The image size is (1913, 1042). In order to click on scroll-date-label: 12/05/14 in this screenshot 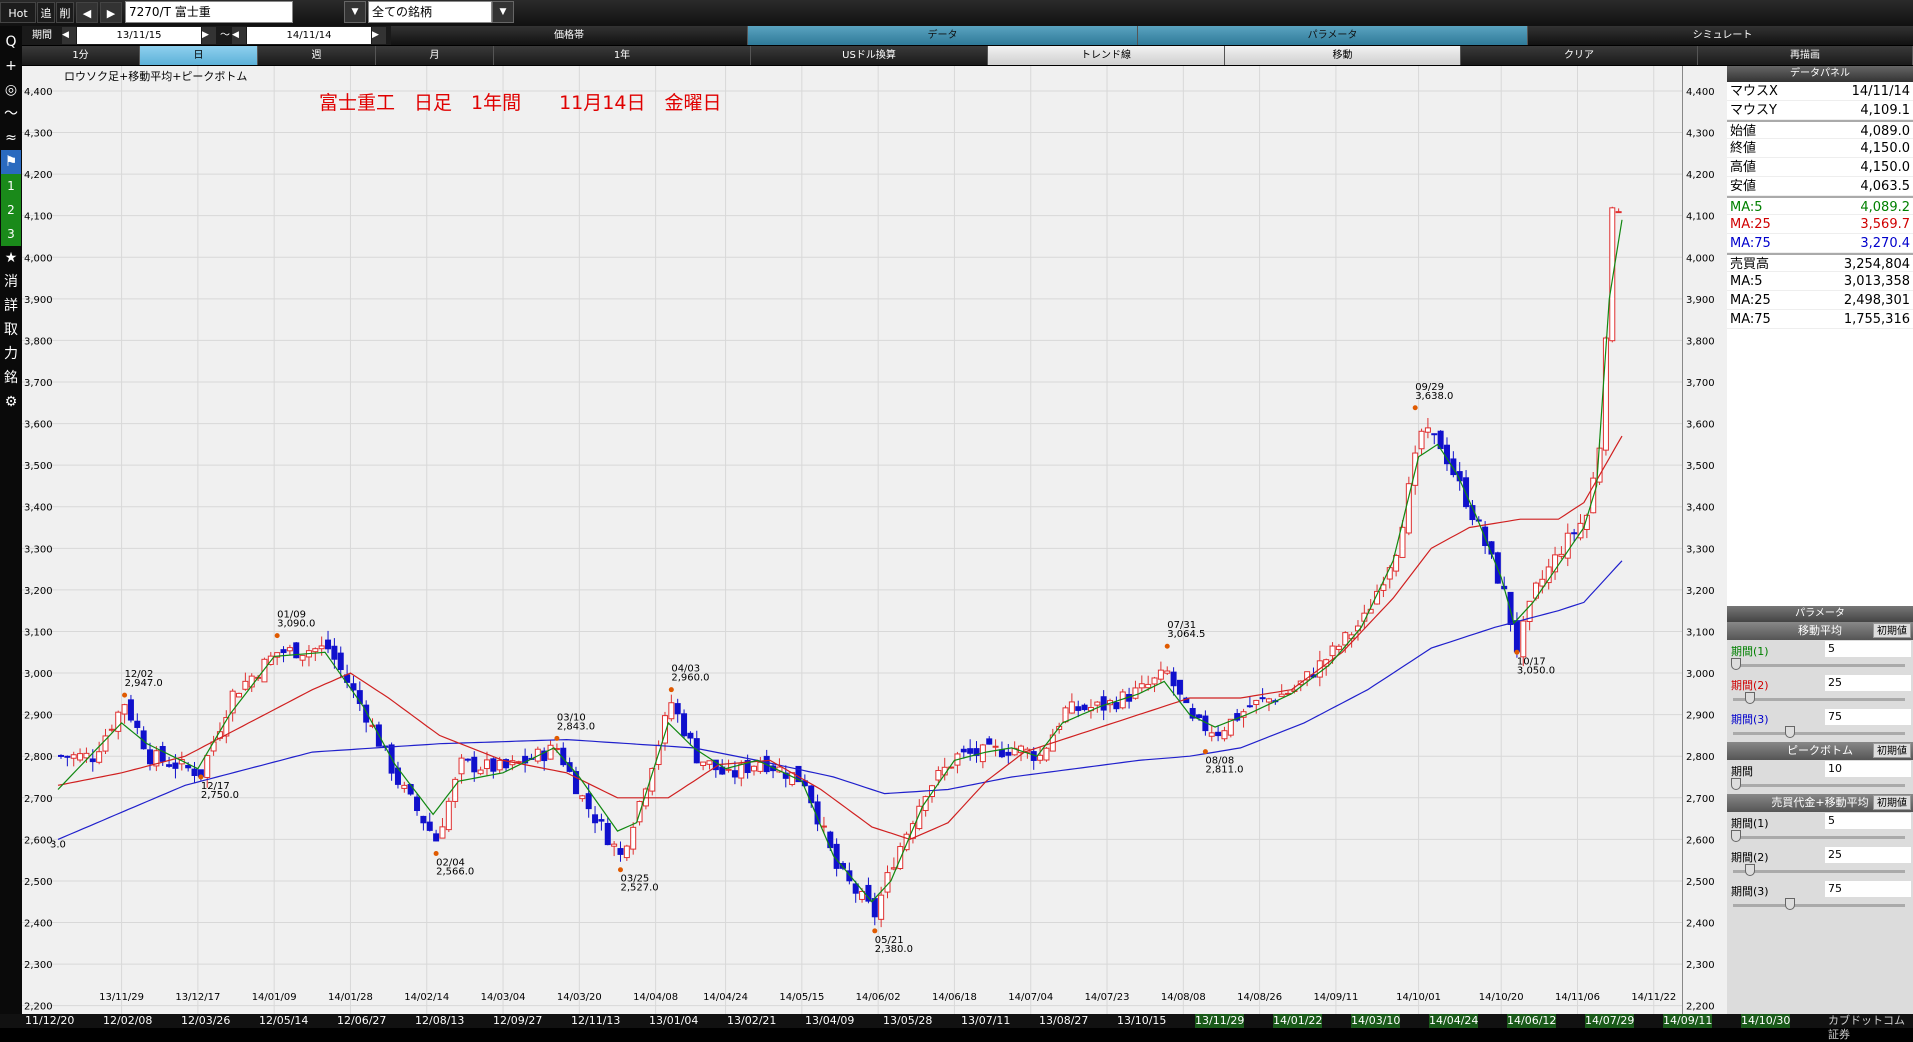, I will do `click(284, 1020)`.